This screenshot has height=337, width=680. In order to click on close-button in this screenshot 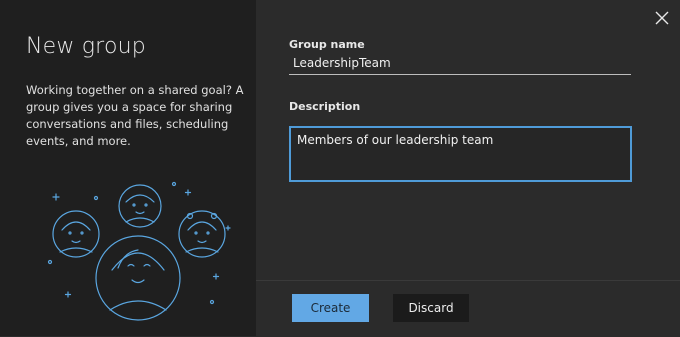, I will do `click(662, 18)`.